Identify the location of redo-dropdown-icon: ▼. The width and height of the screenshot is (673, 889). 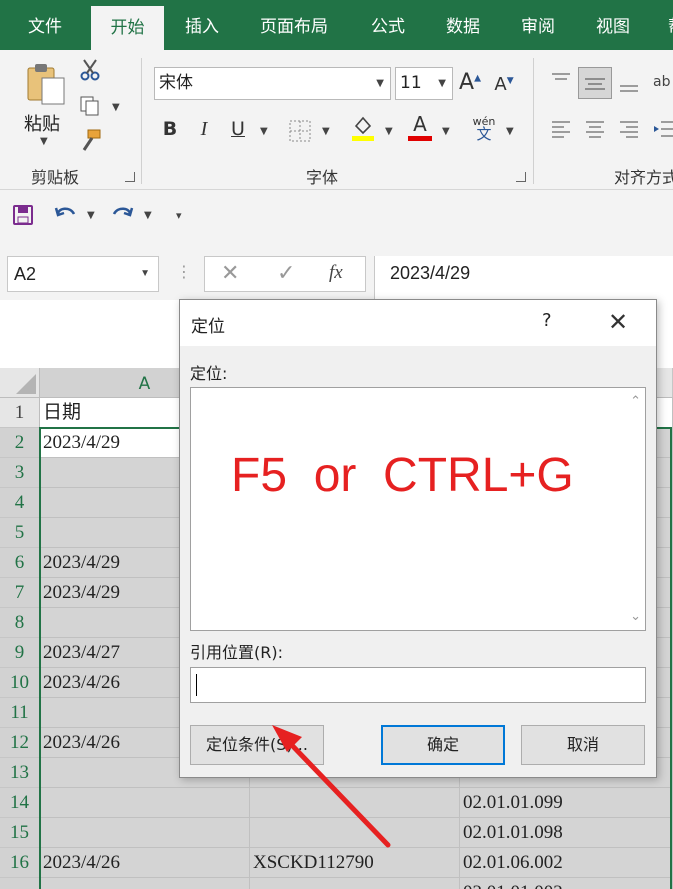
(148, 215).